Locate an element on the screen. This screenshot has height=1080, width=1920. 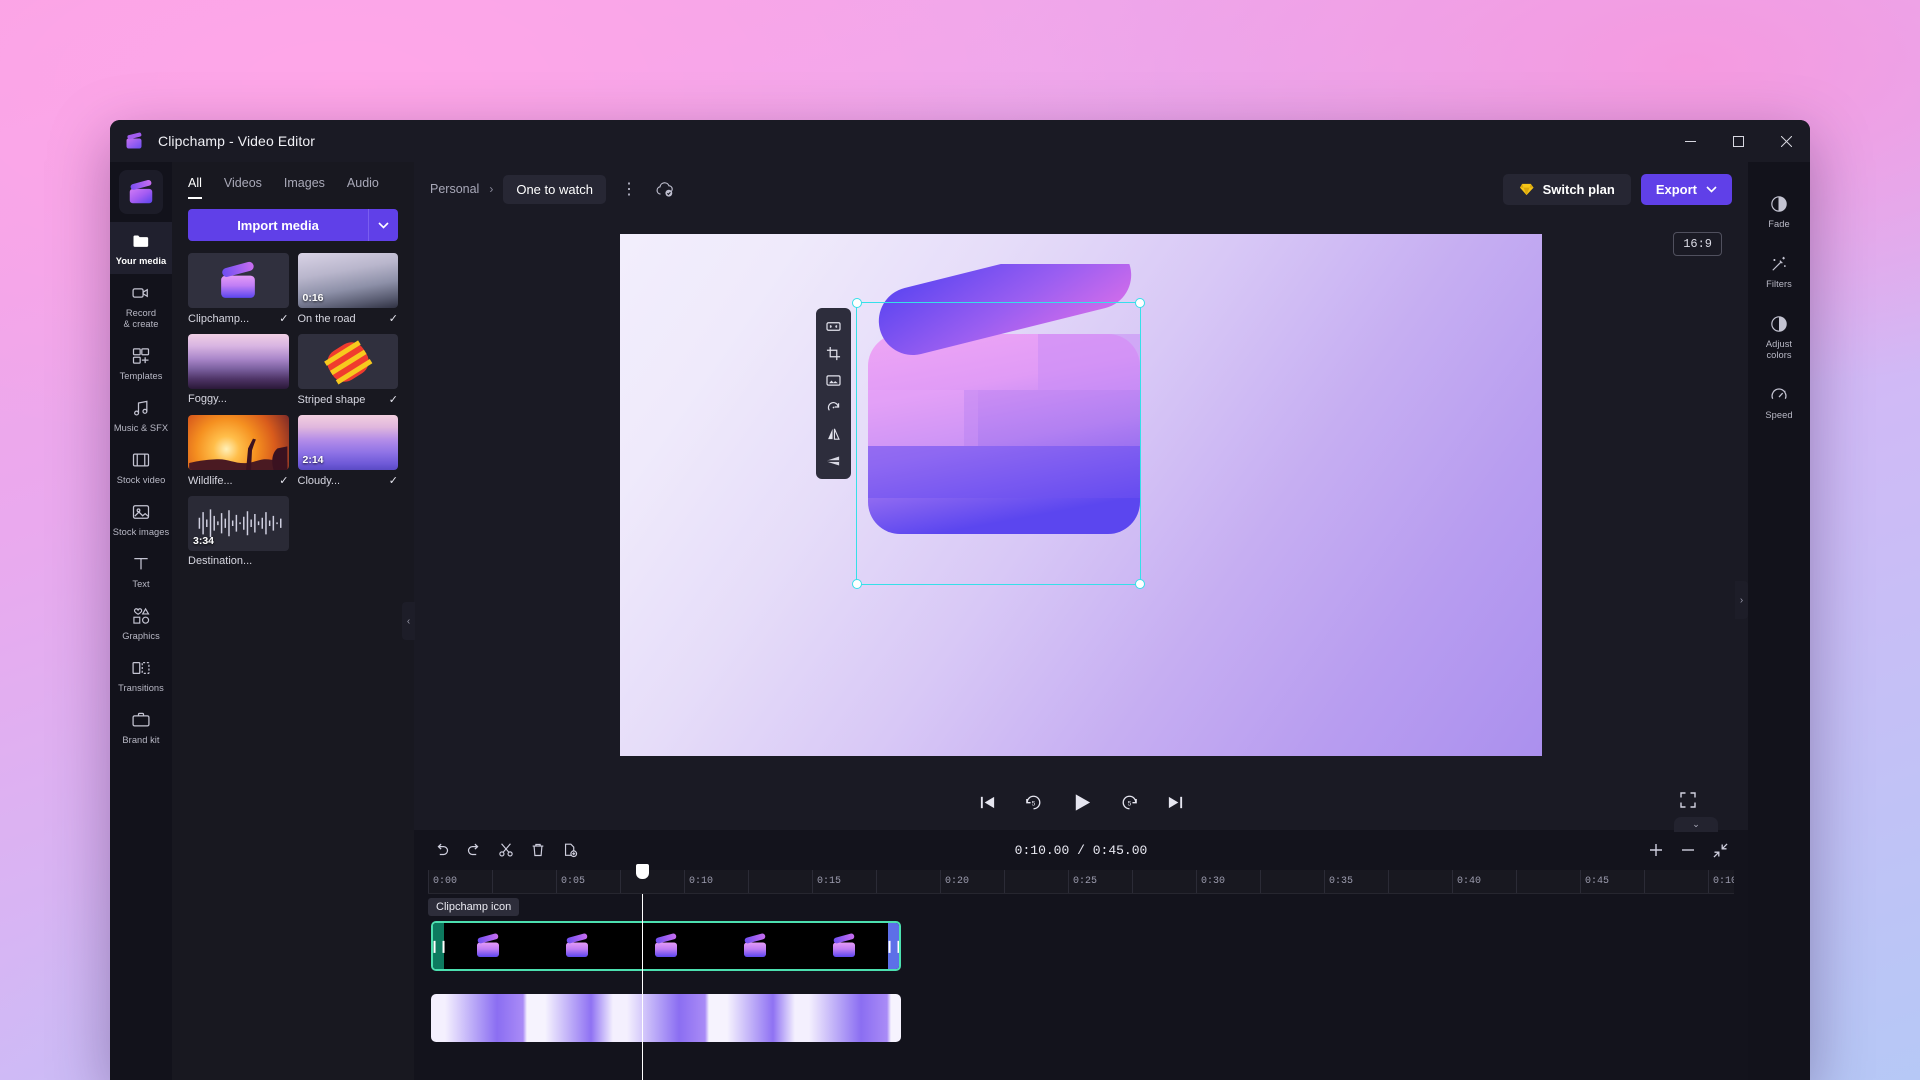
resize-handle-top-right is located at coordinates (1140, 303).